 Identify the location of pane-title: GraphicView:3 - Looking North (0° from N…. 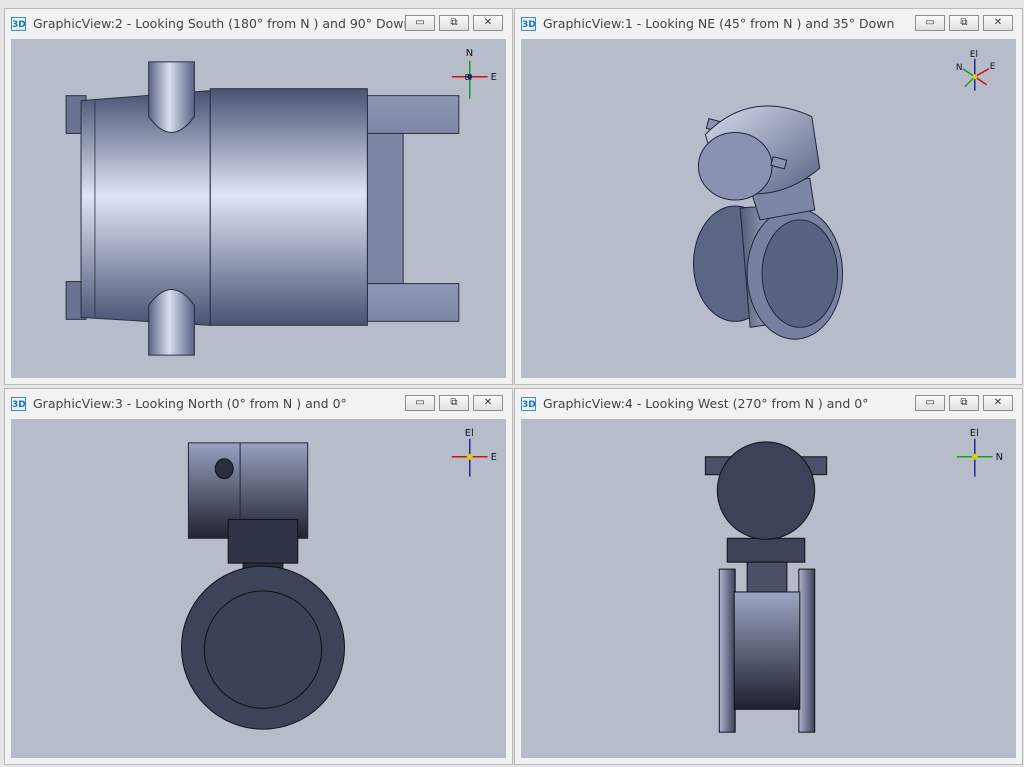
(190, 403).